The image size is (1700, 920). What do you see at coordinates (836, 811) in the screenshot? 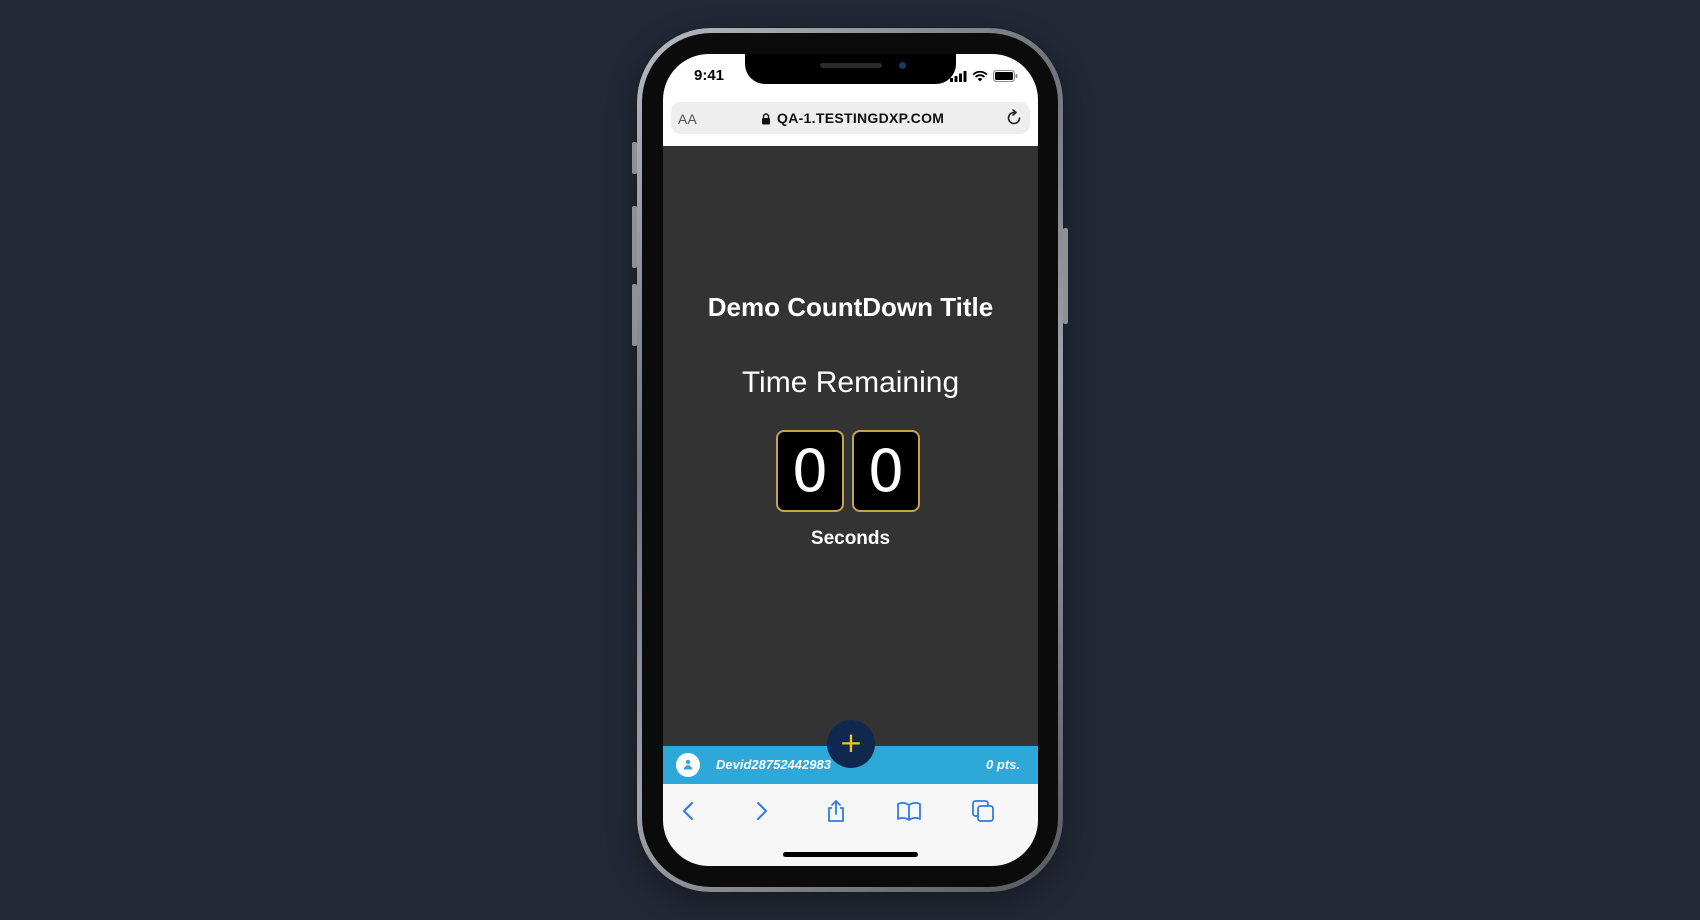
I see `share-icon` at bounding box center [836, 811].